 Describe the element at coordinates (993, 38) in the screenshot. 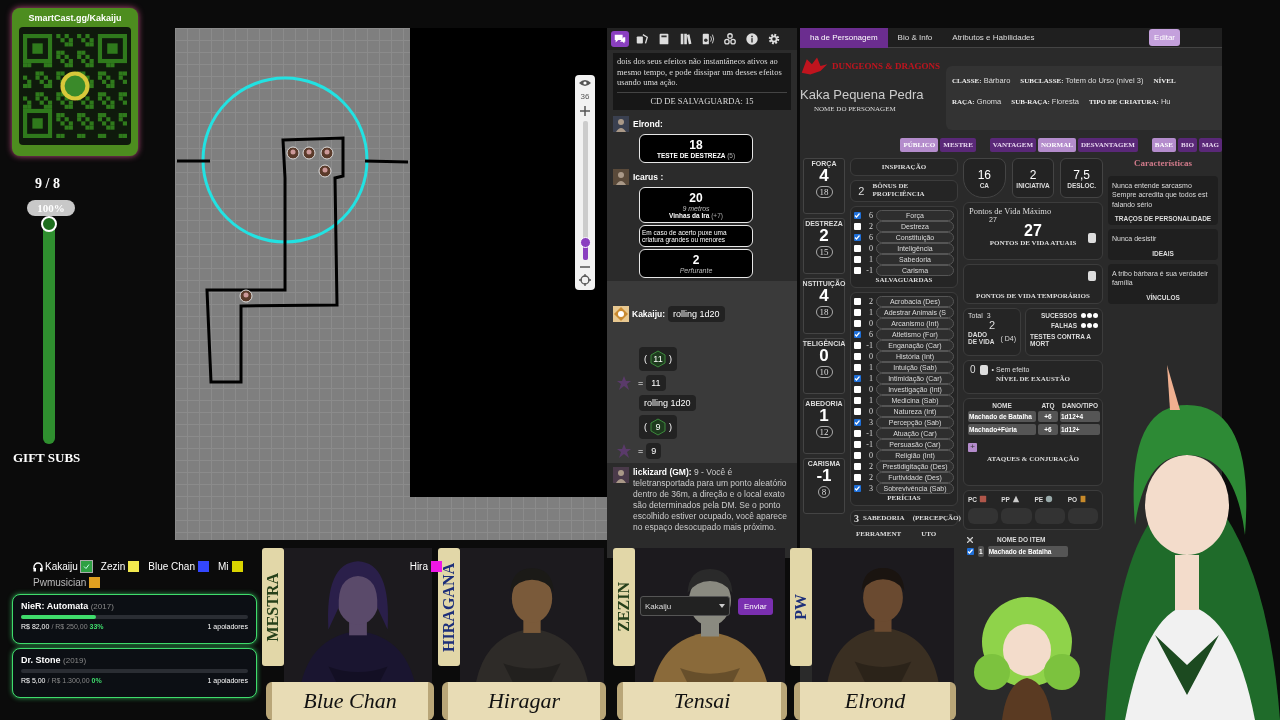

I see `sheet-tab: Atributos e Habilidades` at that location.